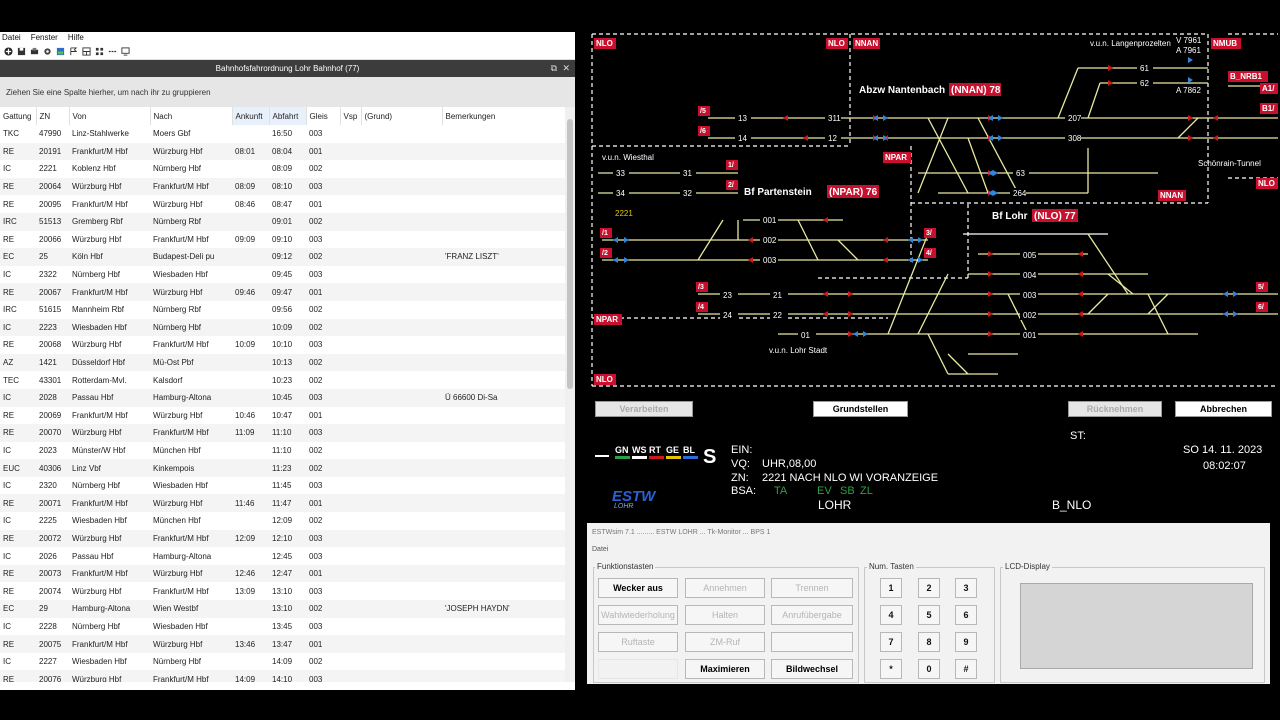 The height and width of the screenshot is (720, 1280). Describe the element at coordinates (286, 556) in the screenshot. I see `table-row: IC 2026 Passau Hbf Hamburg-Altona 12:45 003` at that location.